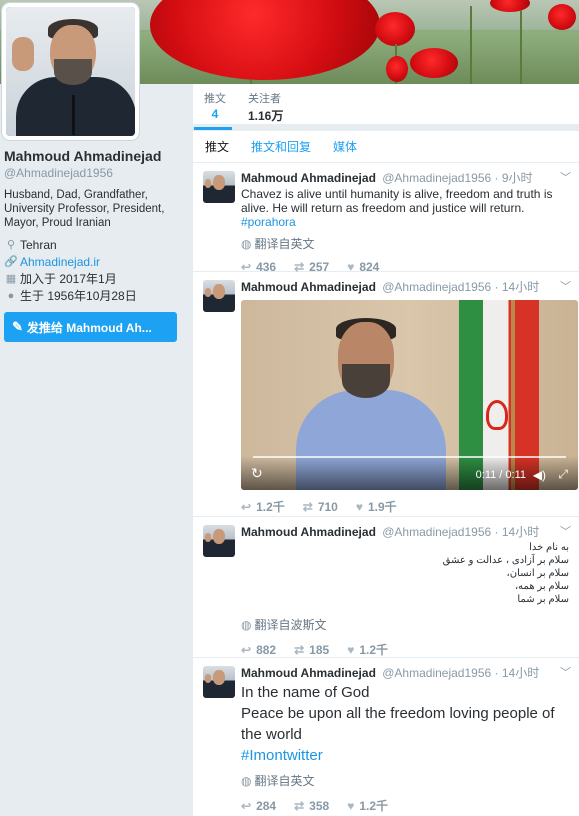 Image resolution: width=579 pixels, height=816 pixels. Describe the element at coordinates (266, 649) in the screenshot. I see `reply-count: 882` at that location.